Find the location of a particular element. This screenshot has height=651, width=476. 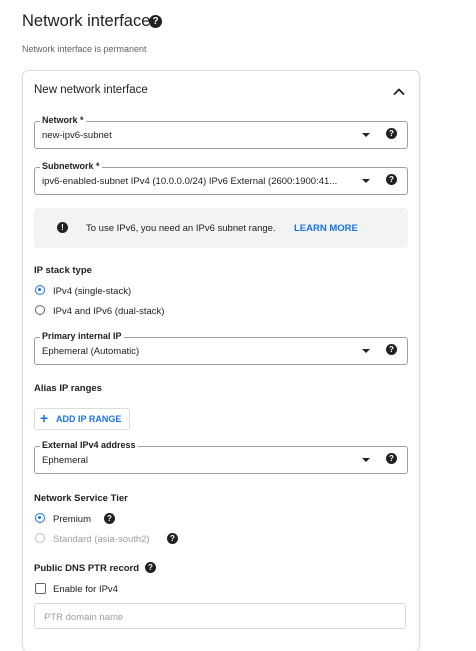

external-ipv4-select is located at coordinates (221, 460).